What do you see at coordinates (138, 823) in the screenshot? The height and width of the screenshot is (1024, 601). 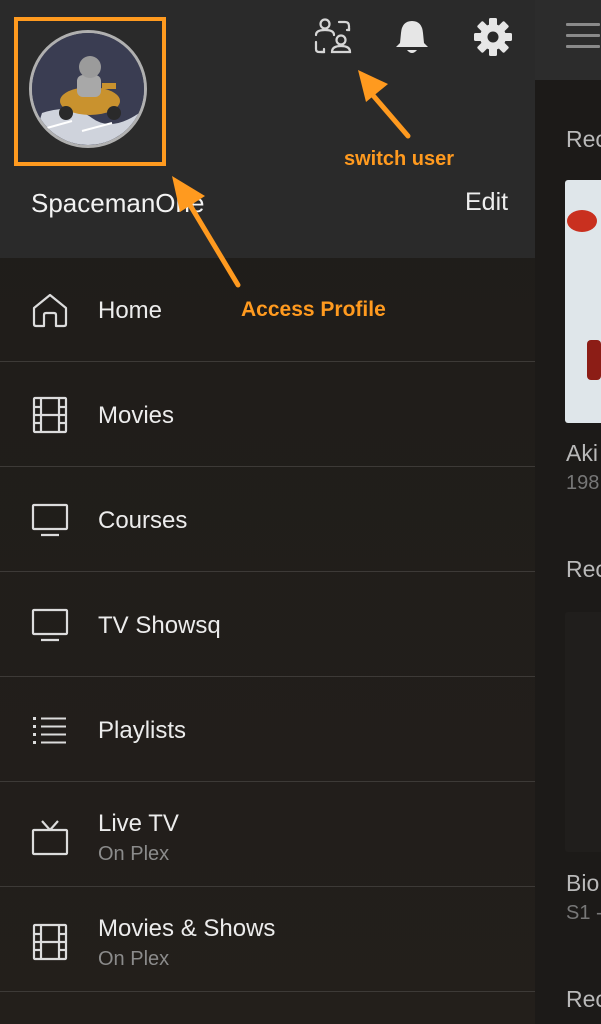 I see `menu-item-label: Live TV` at bounding box center [138, 823].